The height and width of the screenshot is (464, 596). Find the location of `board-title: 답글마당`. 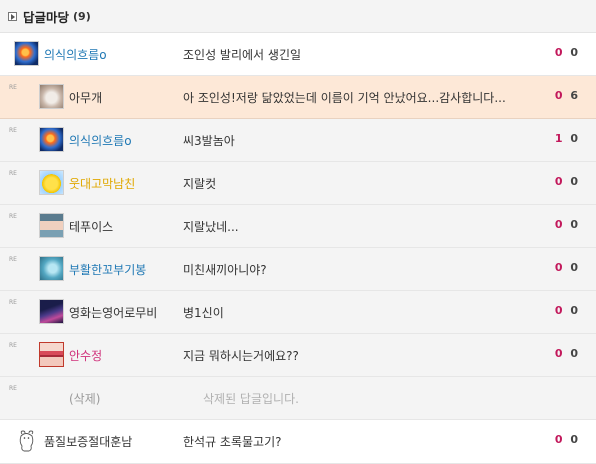

board-title: 답글마당 is located at coordinates (46, 17).